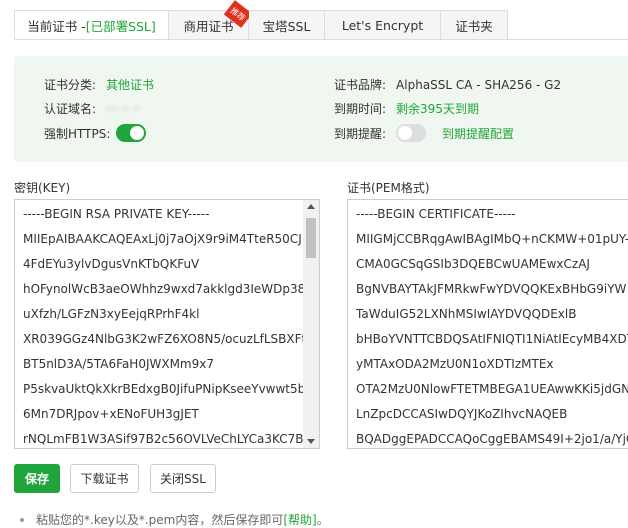  What do you see at coordinates (492, 339) in the screenshot?
I see `cert-line: bHBoYVNTTCBDQSAtIFNIQTI1NiAtIEcyMB4XDT` at bounding box center [492, 339].